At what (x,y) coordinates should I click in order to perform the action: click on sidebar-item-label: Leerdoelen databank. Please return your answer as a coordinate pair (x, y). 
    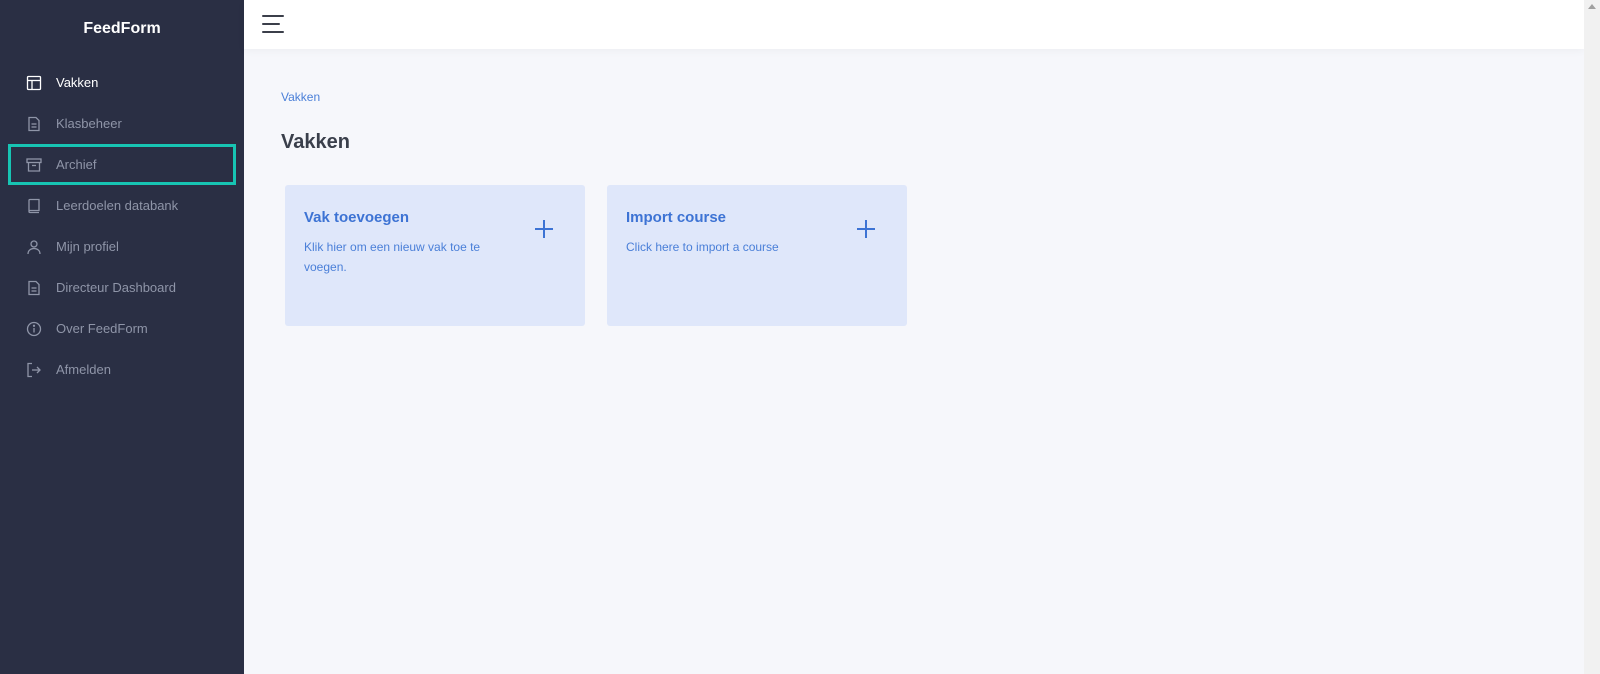
    Looking at the image, I should click on (117, 205).